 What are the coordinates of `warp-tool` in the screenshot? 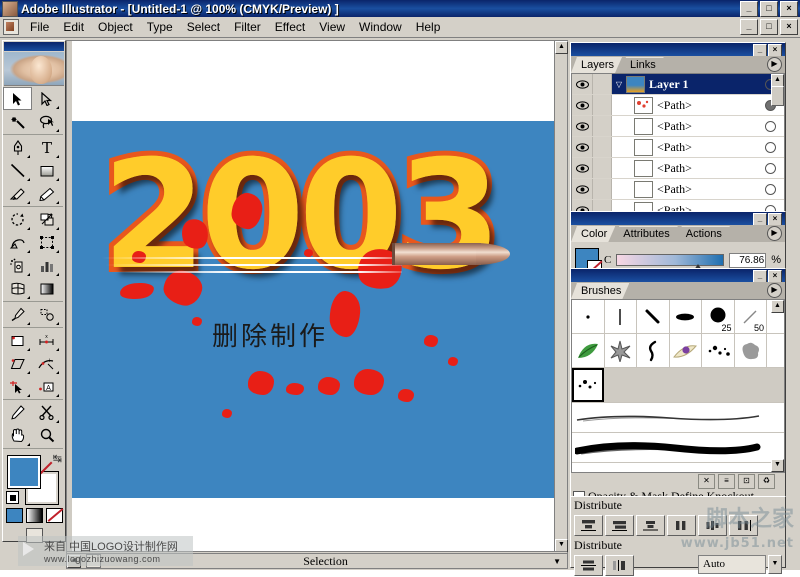 It's located at (17, 242).